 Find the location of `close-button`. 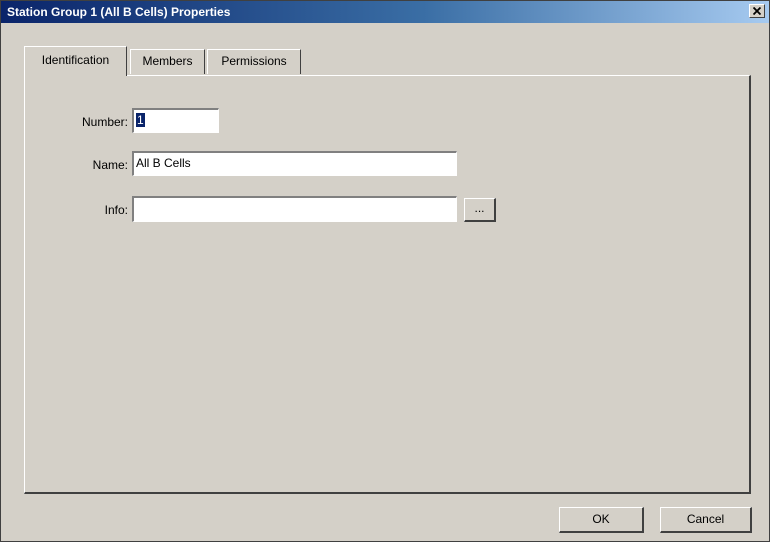

close-button is located at coordinates (757, 11).